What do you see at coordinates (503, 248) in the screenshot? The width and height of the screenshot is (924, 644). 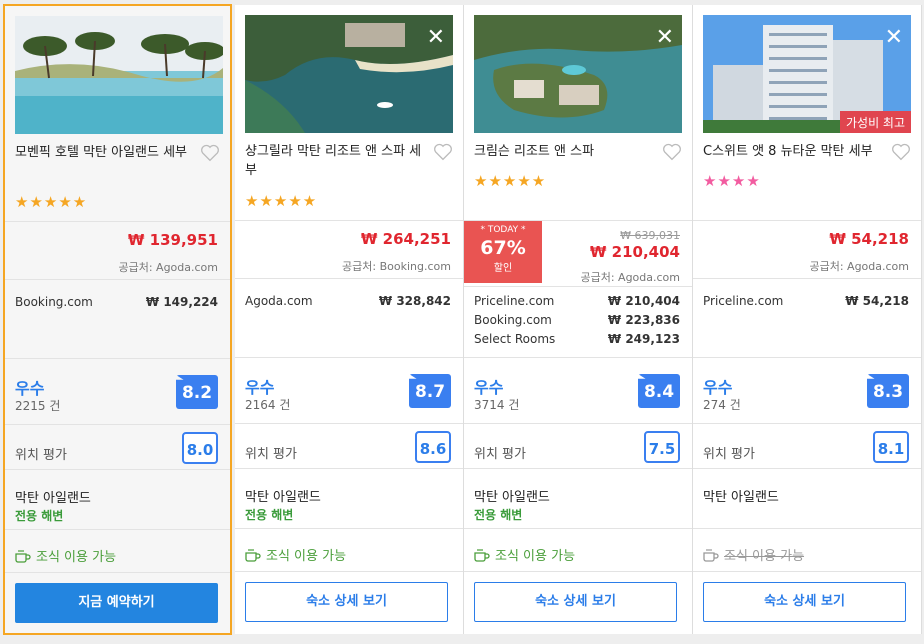 I see `discount-percent: 67%` at bounding box center [503, 248].